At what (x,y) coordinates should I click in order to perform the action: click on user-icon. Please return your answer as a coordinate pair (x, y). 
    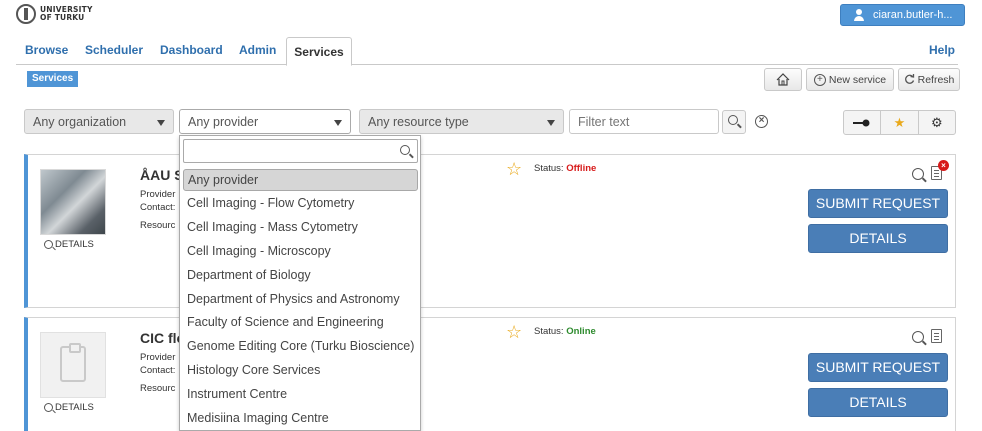
    Looking at the image, I should click on (859, 15).